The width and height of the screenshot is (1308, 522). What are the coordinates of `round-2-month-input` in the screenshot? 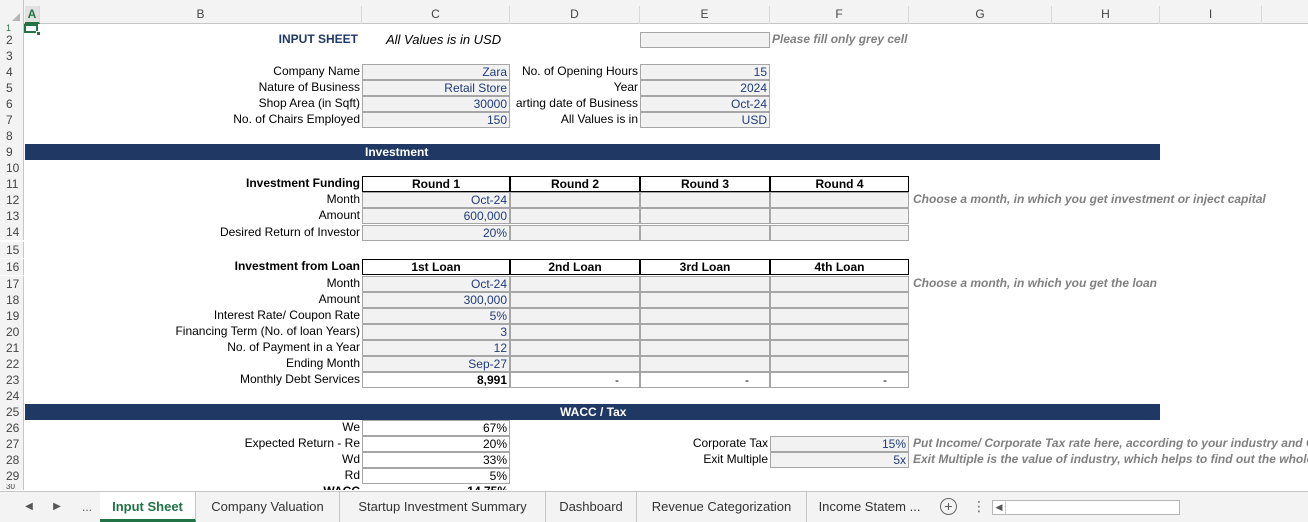 It's located at (575, 200).